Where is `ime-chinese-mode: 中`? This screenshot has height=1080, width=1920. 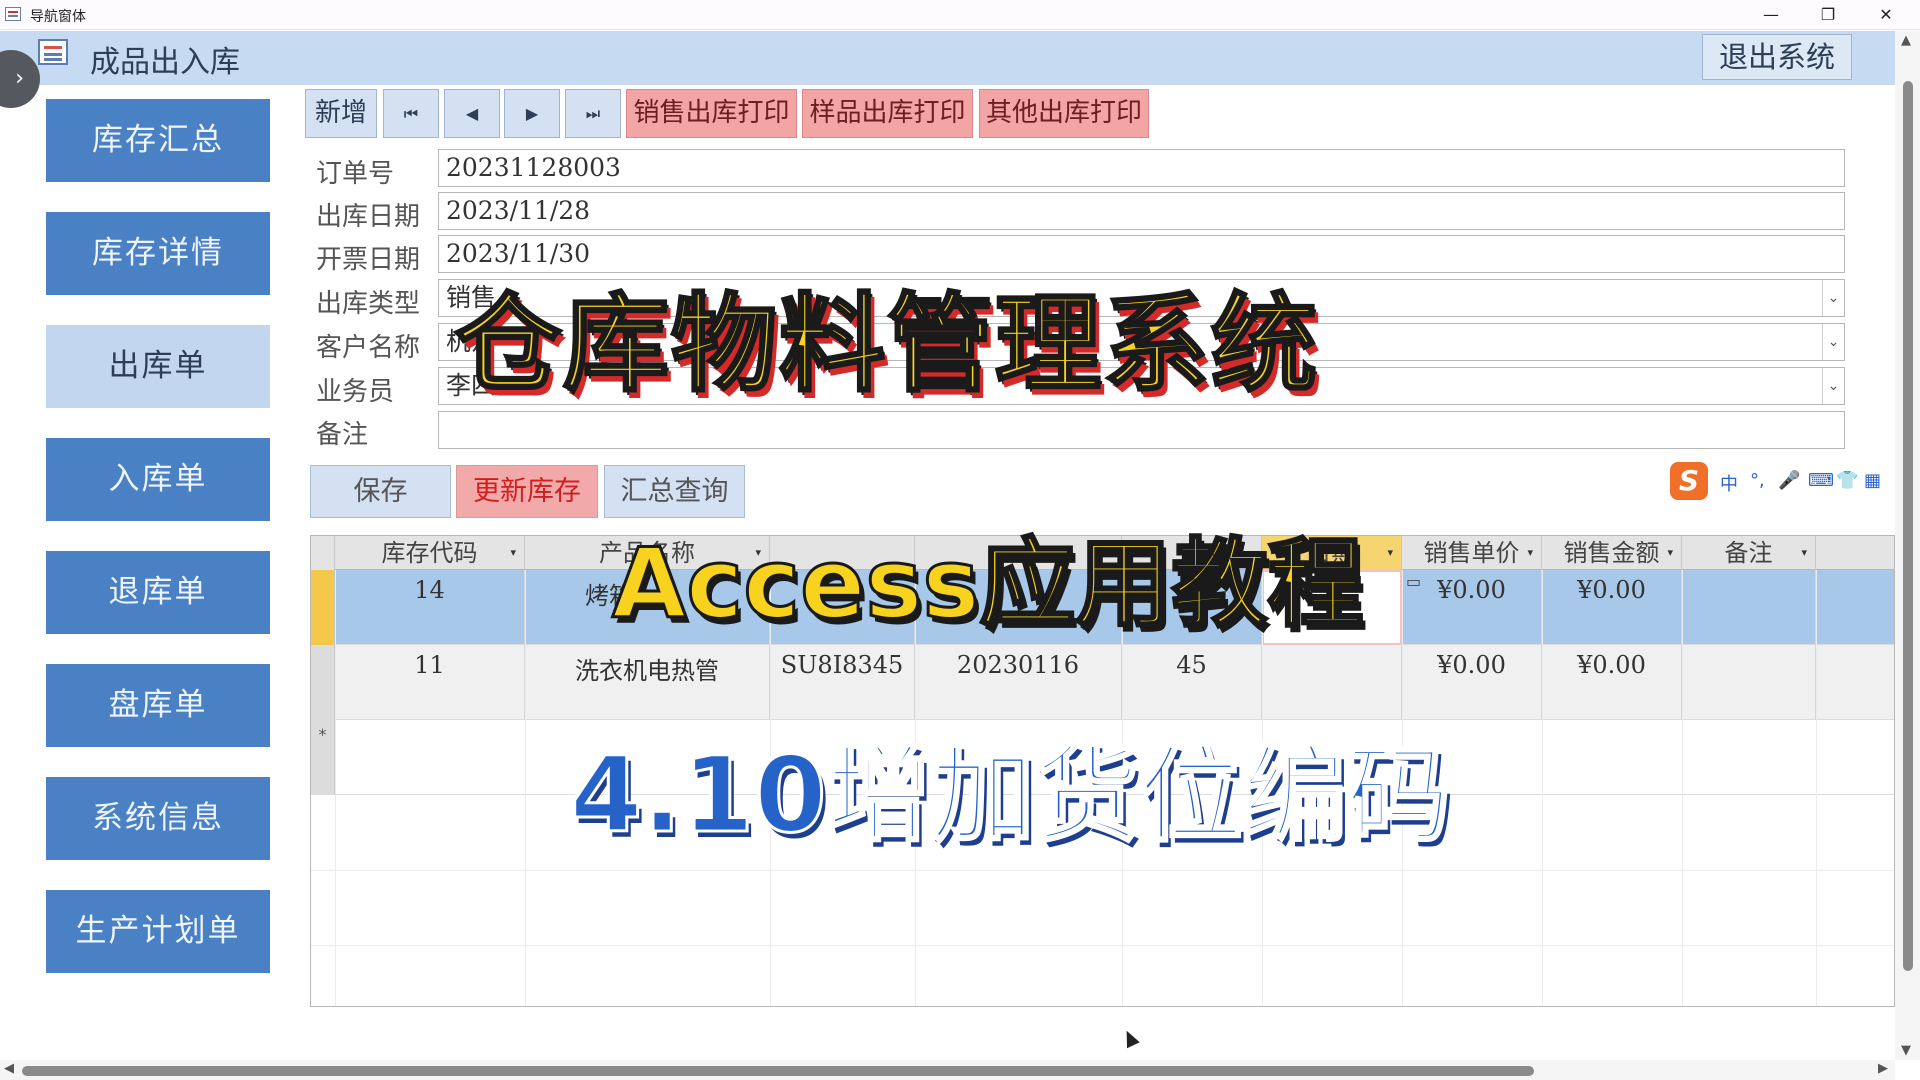
ime-chinese-mode: 中 is located at coordinates (1729, 483).